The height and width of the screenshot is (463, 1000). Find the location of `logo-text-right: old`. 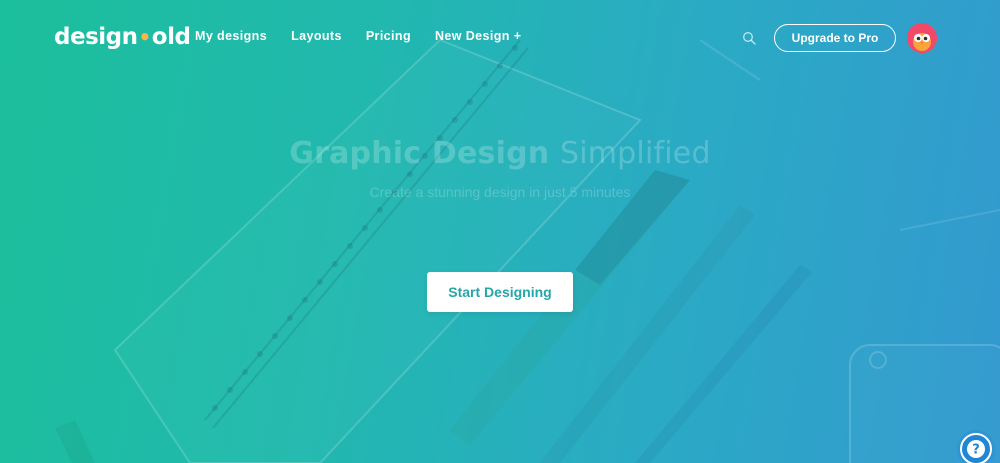

logo-text-right: old is located at coordinates (171, 37).